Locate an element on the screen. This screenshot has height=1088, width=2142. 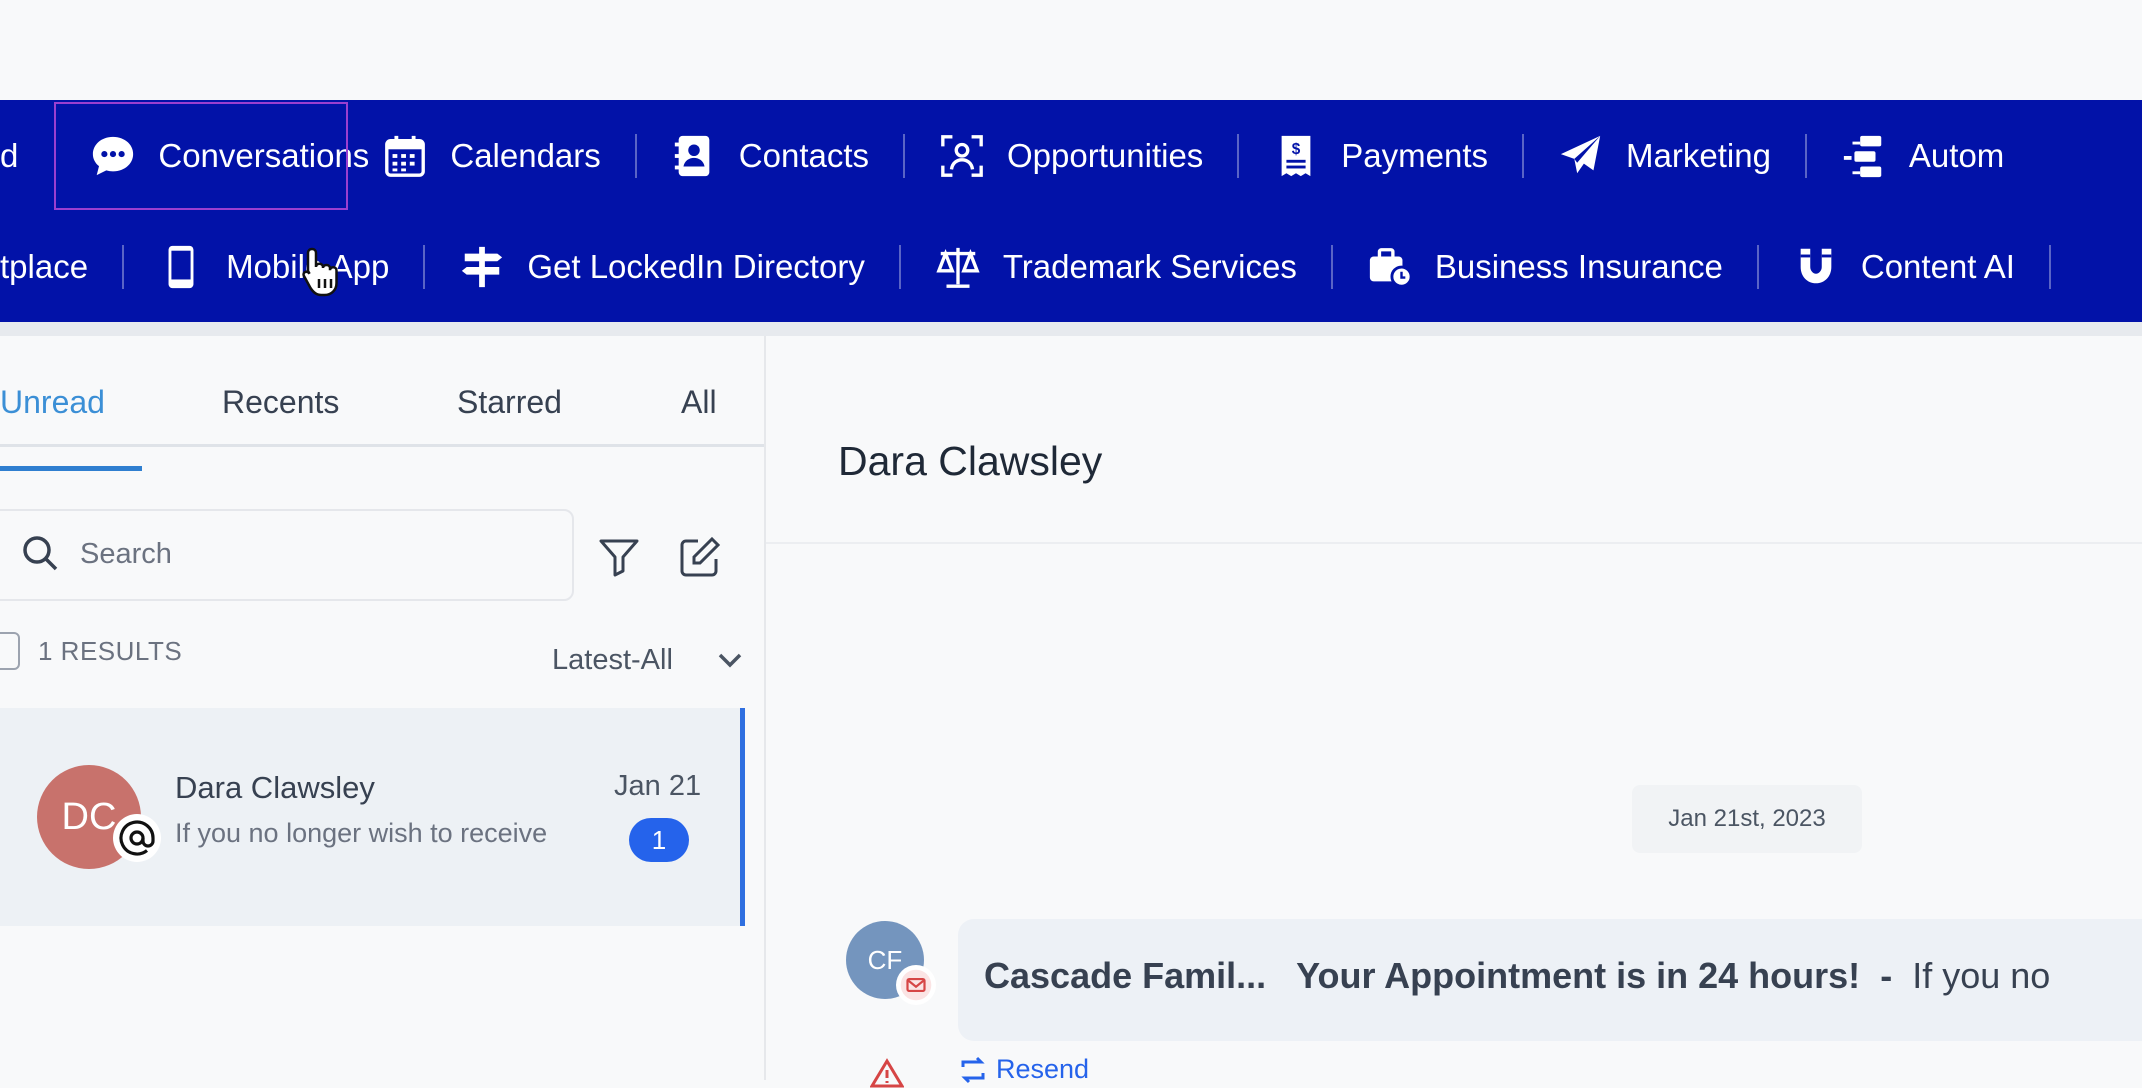
message-date: Jan 21 is located at coordinates (658, 786).